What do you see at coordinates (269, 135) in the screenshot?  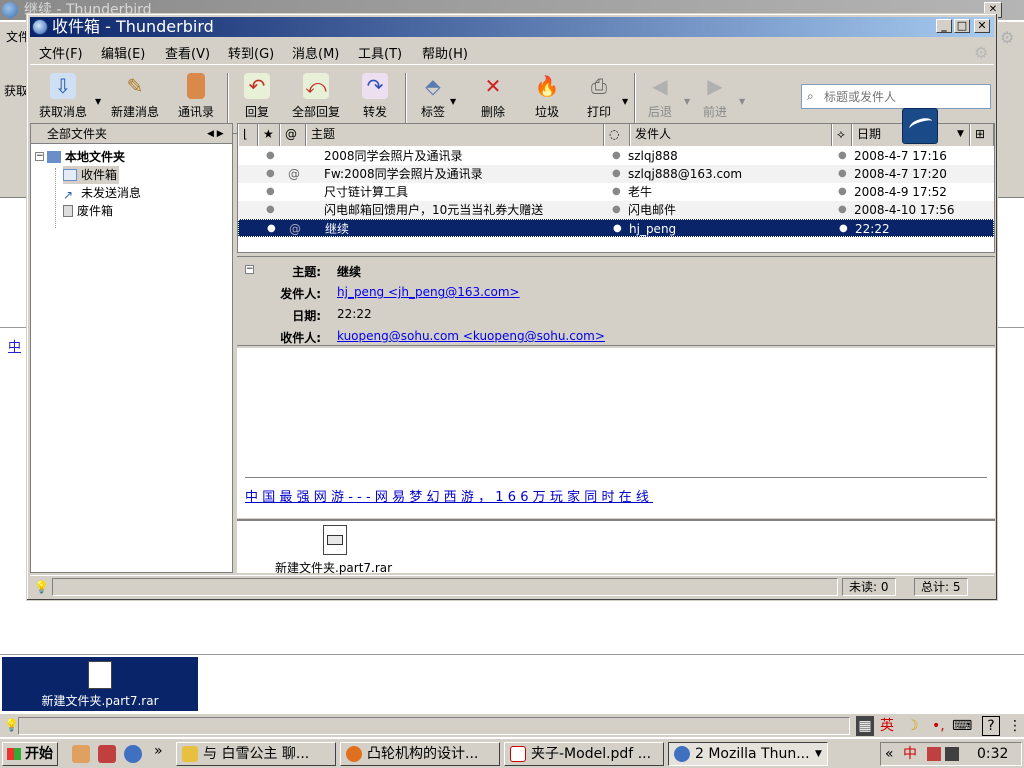 I see `column-star: ★` at bounding box center [269, 135].